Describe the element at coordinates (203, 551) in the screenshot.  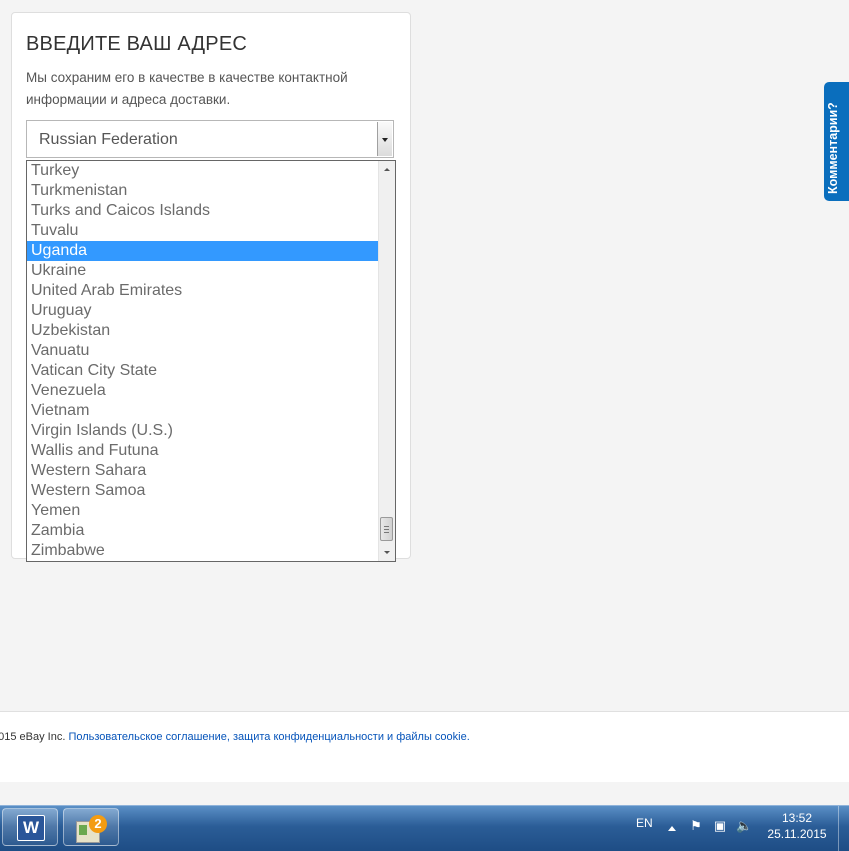
I see `dropdown-option: Zimbabwe` at that location.